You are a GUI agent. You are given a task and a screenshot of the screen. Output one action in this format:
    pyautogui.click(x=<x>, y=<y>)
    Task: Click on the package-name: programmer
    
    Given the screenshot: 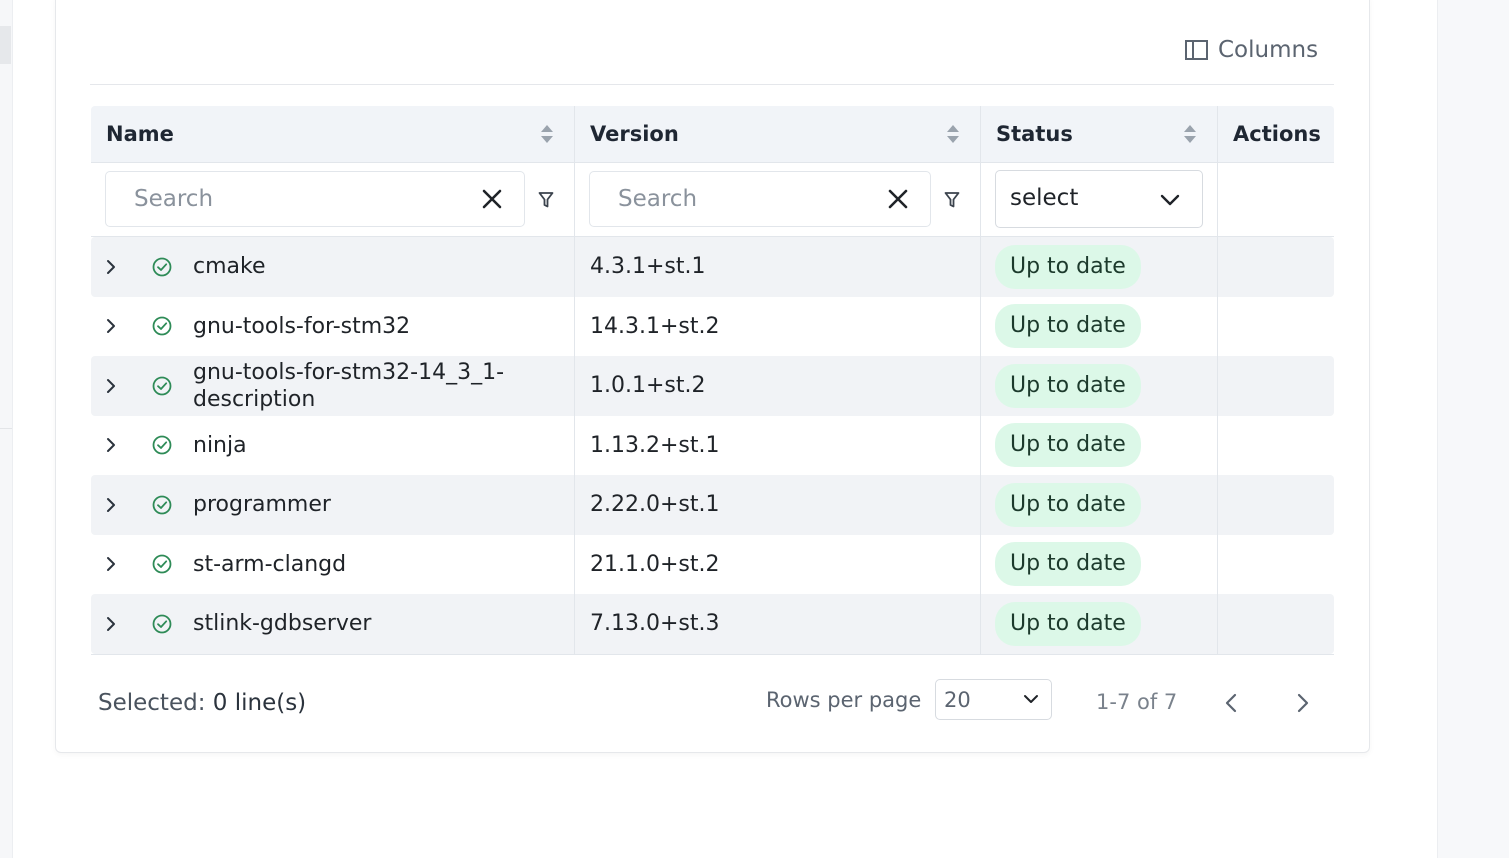 What is the action you would take?
    pyautogui.click(x=262, y=505)
    